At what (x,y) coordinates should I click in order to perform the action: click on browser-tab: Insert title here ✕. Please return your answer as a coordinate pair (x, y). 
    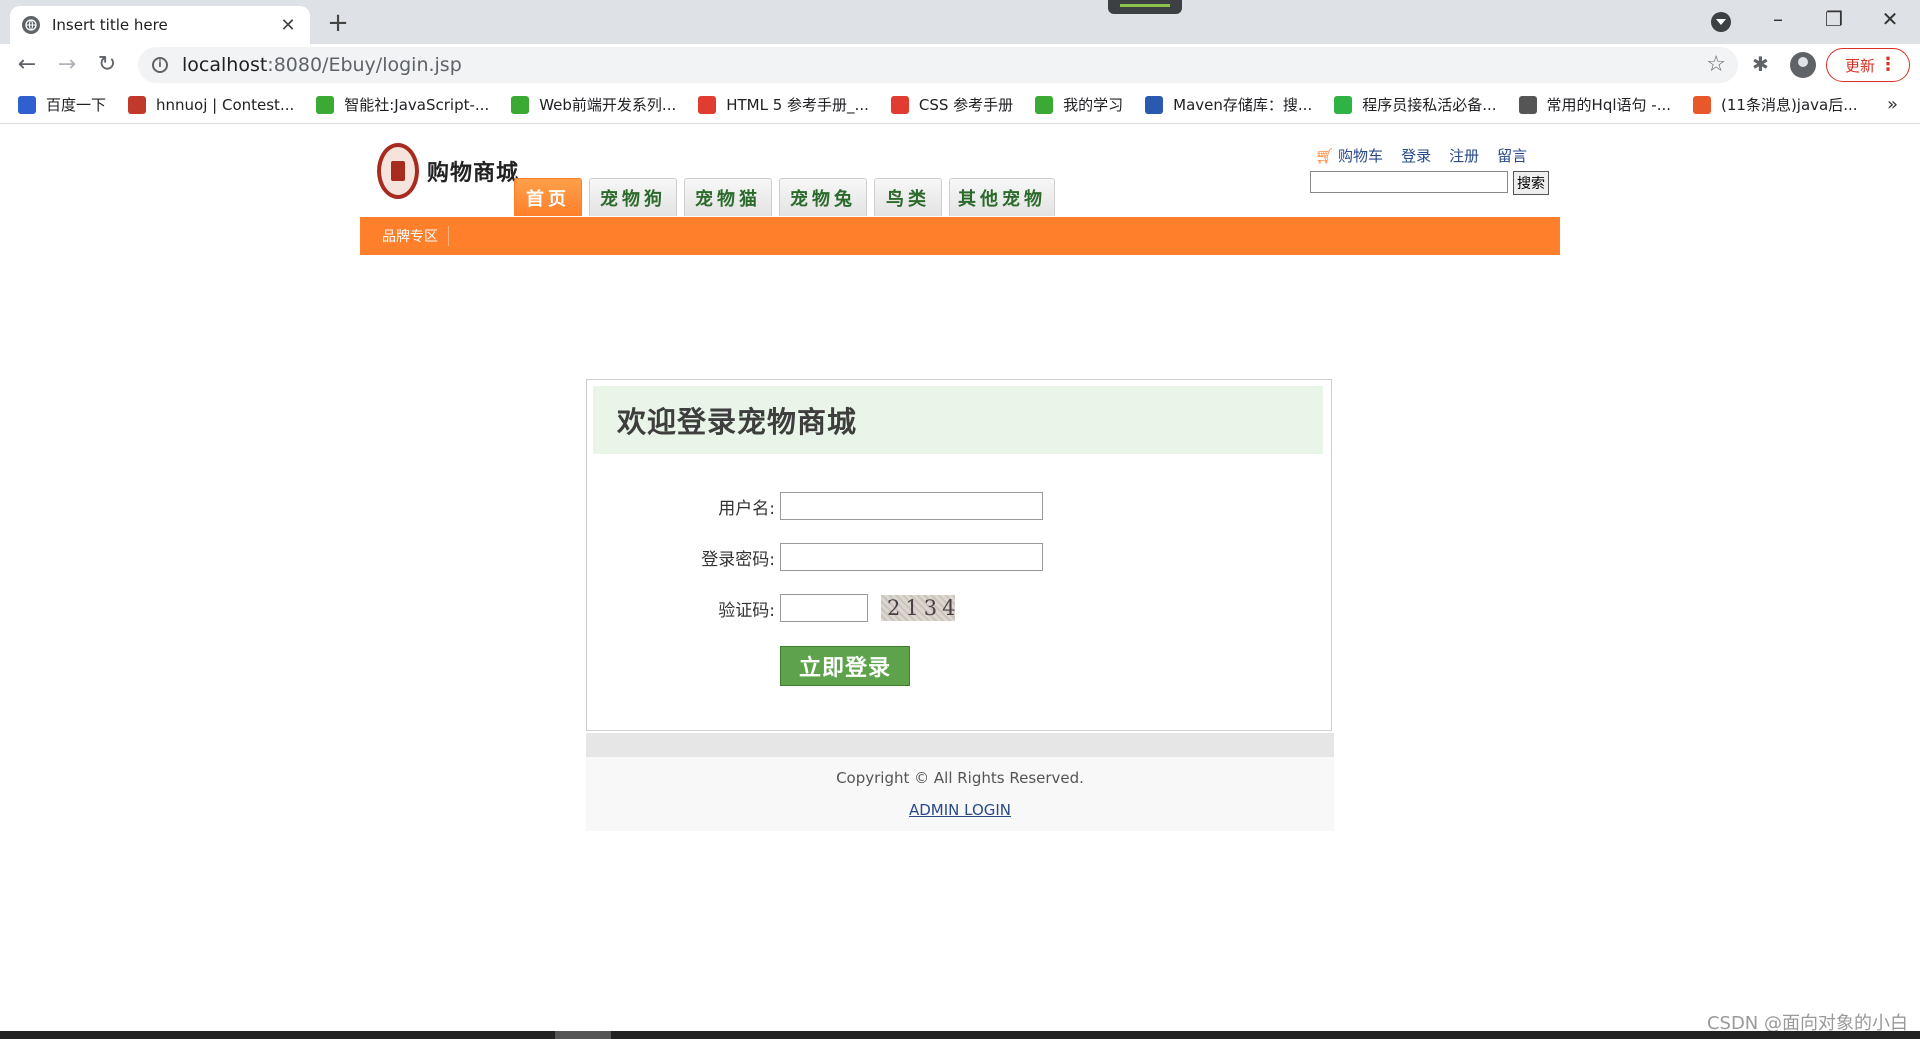
    Looking at the image, I should click on (160, 25).